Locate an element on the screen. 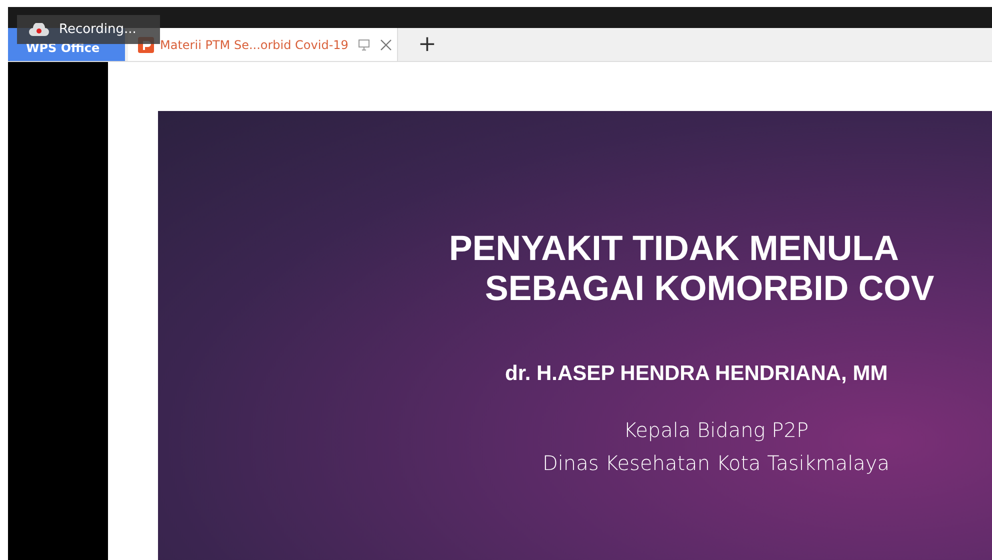 The width and height of the screenshot is (992, 560). close-icon is located at coordinates (386, 44).